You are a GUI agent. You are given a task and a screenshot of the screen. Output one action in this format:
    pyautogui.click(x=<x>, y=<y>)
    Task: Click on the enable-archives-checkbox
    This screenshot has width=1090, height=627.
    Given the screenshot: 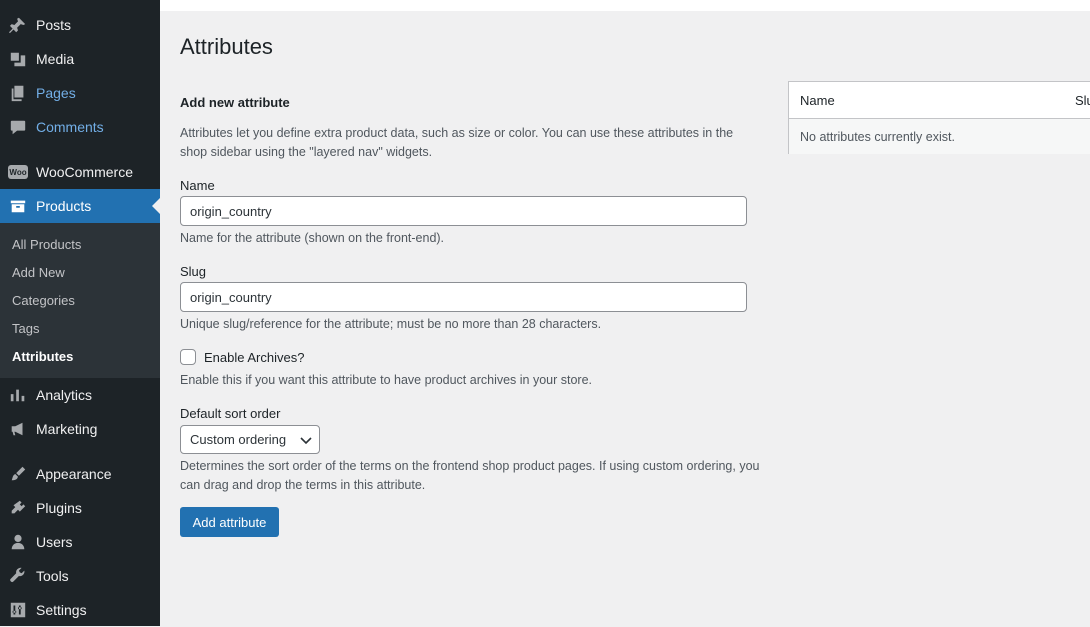 What is the action you would take?
    pyautogui.click(x=188, y=357)
    